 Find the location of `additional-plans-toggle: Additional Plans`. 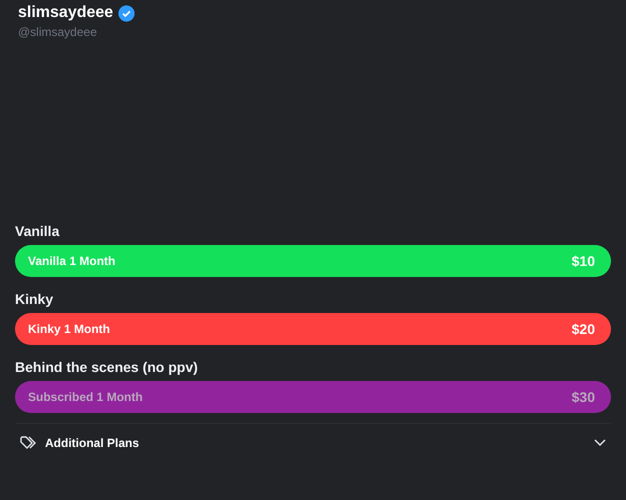

additional-plans-toggle: Additional Plans is located at coordinates (313, 437).